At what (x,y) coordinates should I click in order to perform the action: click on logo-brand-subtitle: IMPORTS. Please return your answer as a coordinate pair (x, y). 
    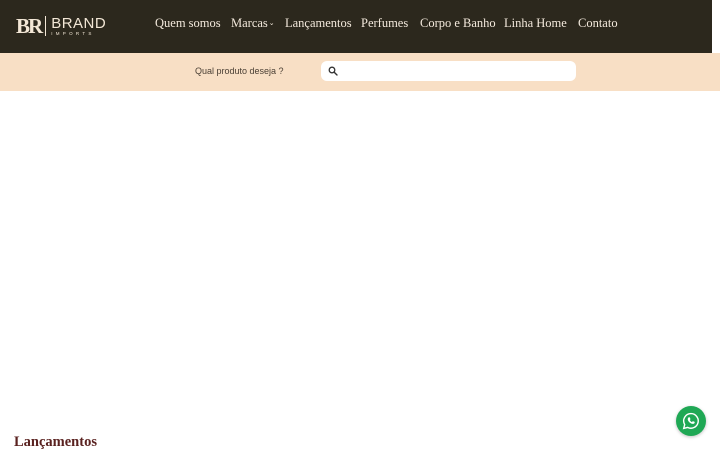
    Looking at the image, I should click on (73, 33).